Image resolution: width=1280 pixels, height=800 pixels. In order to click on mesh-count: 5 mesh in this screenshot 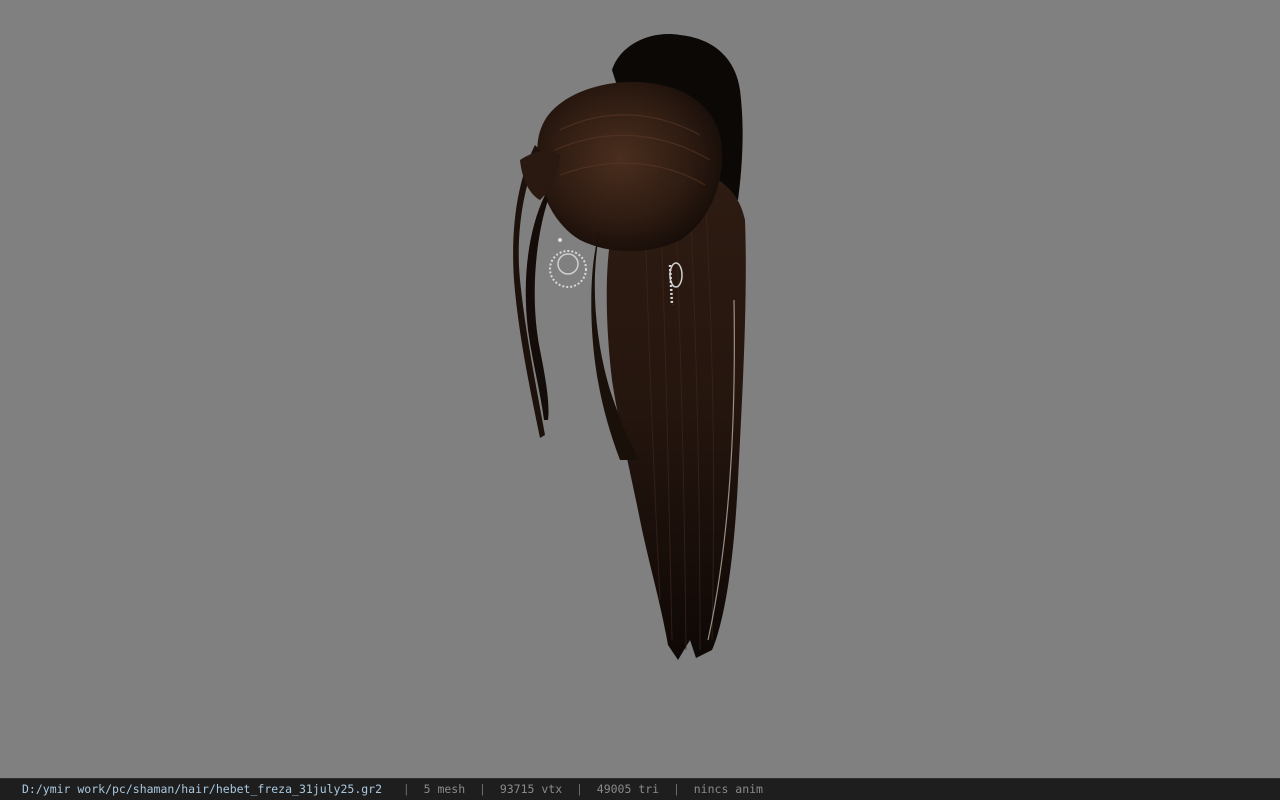, I will do `click(444, 789)`.